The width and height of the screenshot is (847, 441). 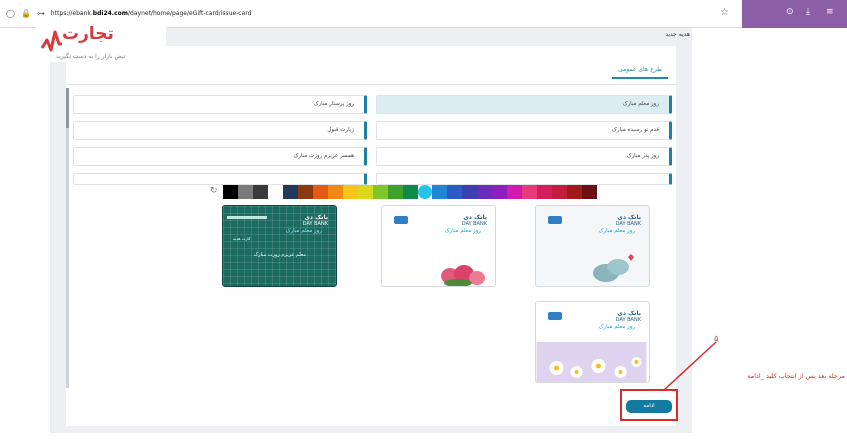 I want to click on roses-icon, so click(x=463, y=275).